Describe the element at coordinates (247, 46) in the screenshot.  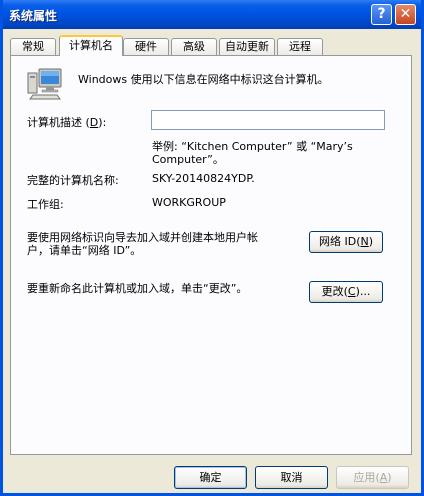
I see `tab-automatic-updates: 自动更新` at that location.